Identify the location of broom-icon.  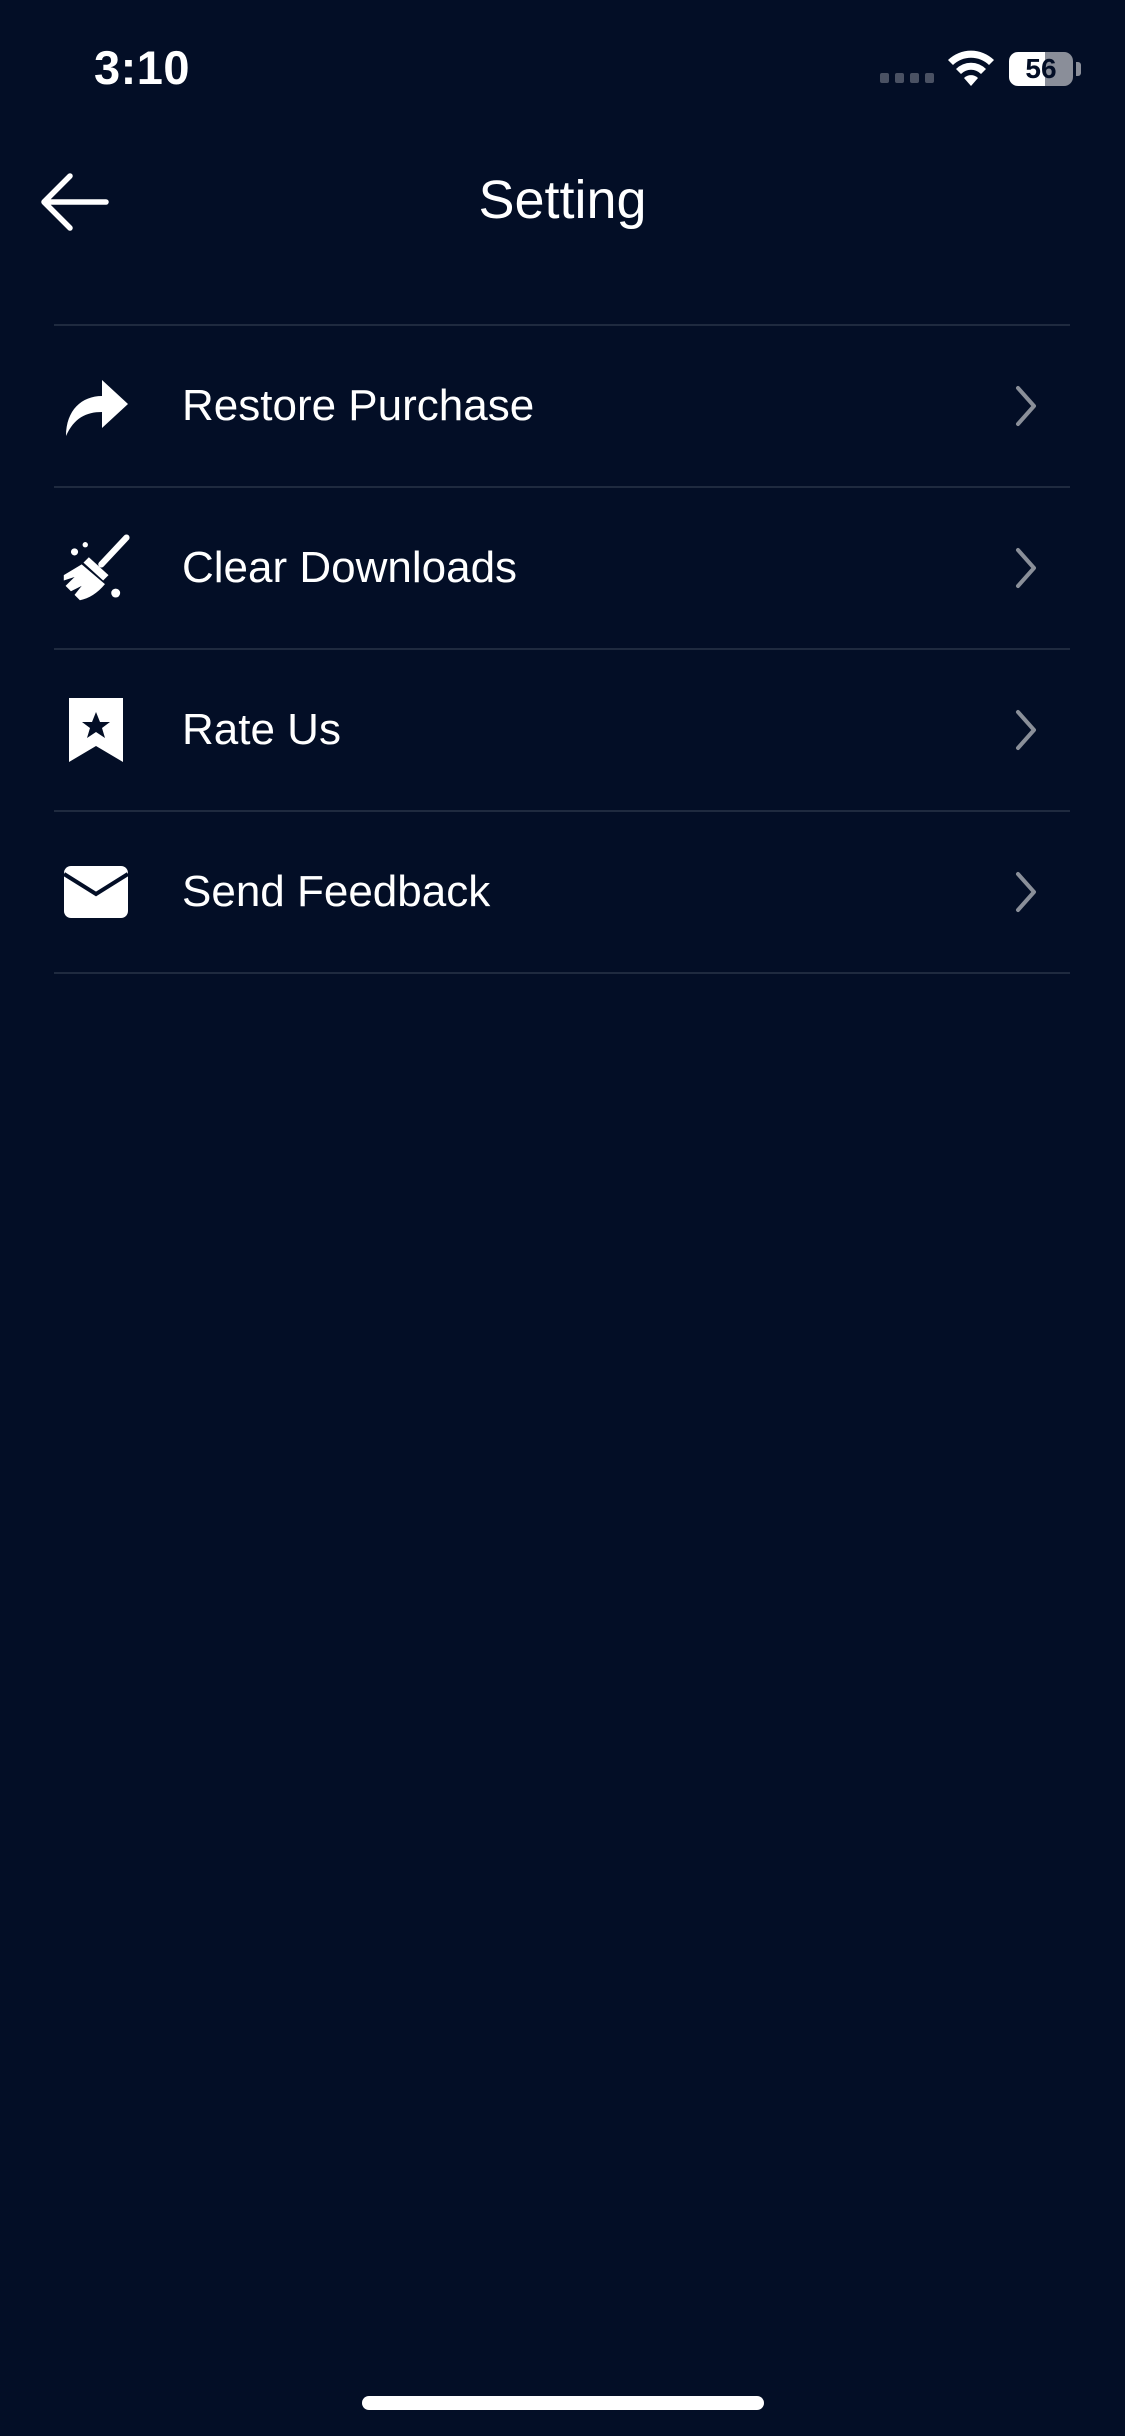
(96, 568).